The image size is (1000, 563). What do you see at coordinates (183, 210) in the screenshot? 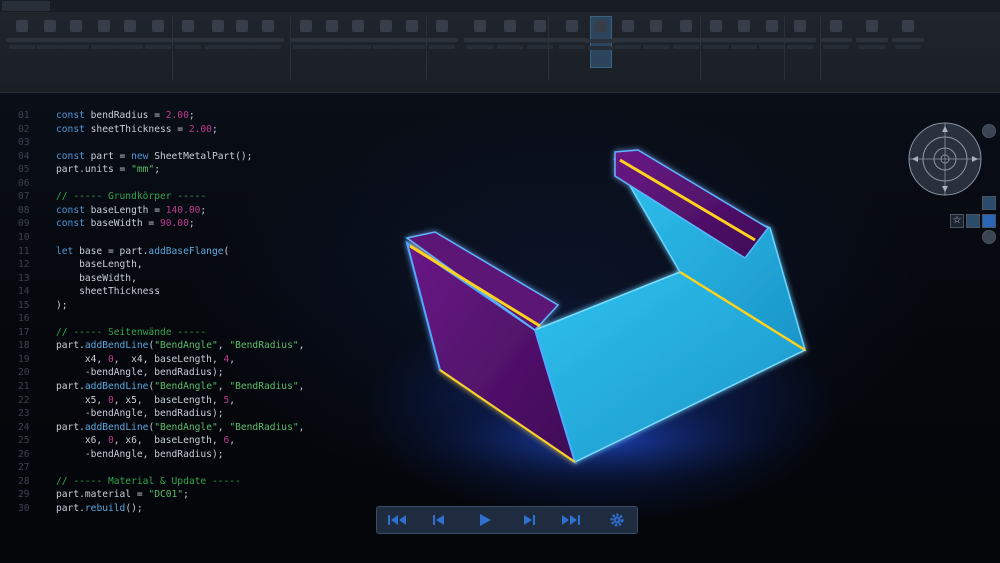
I see `code-token: 140.00` at bounding box center [183, 210].